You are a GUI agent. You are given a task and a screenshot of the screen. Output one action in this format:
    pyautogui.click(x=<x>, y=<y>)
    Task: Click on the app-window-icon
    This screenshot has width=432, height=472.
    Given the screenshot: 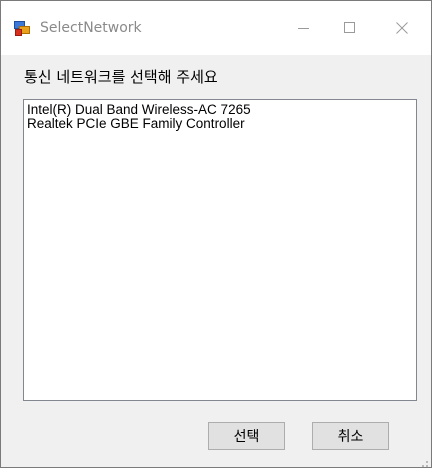 What is the action you would take?
    pyautogui.click(x=22, y=29)
    